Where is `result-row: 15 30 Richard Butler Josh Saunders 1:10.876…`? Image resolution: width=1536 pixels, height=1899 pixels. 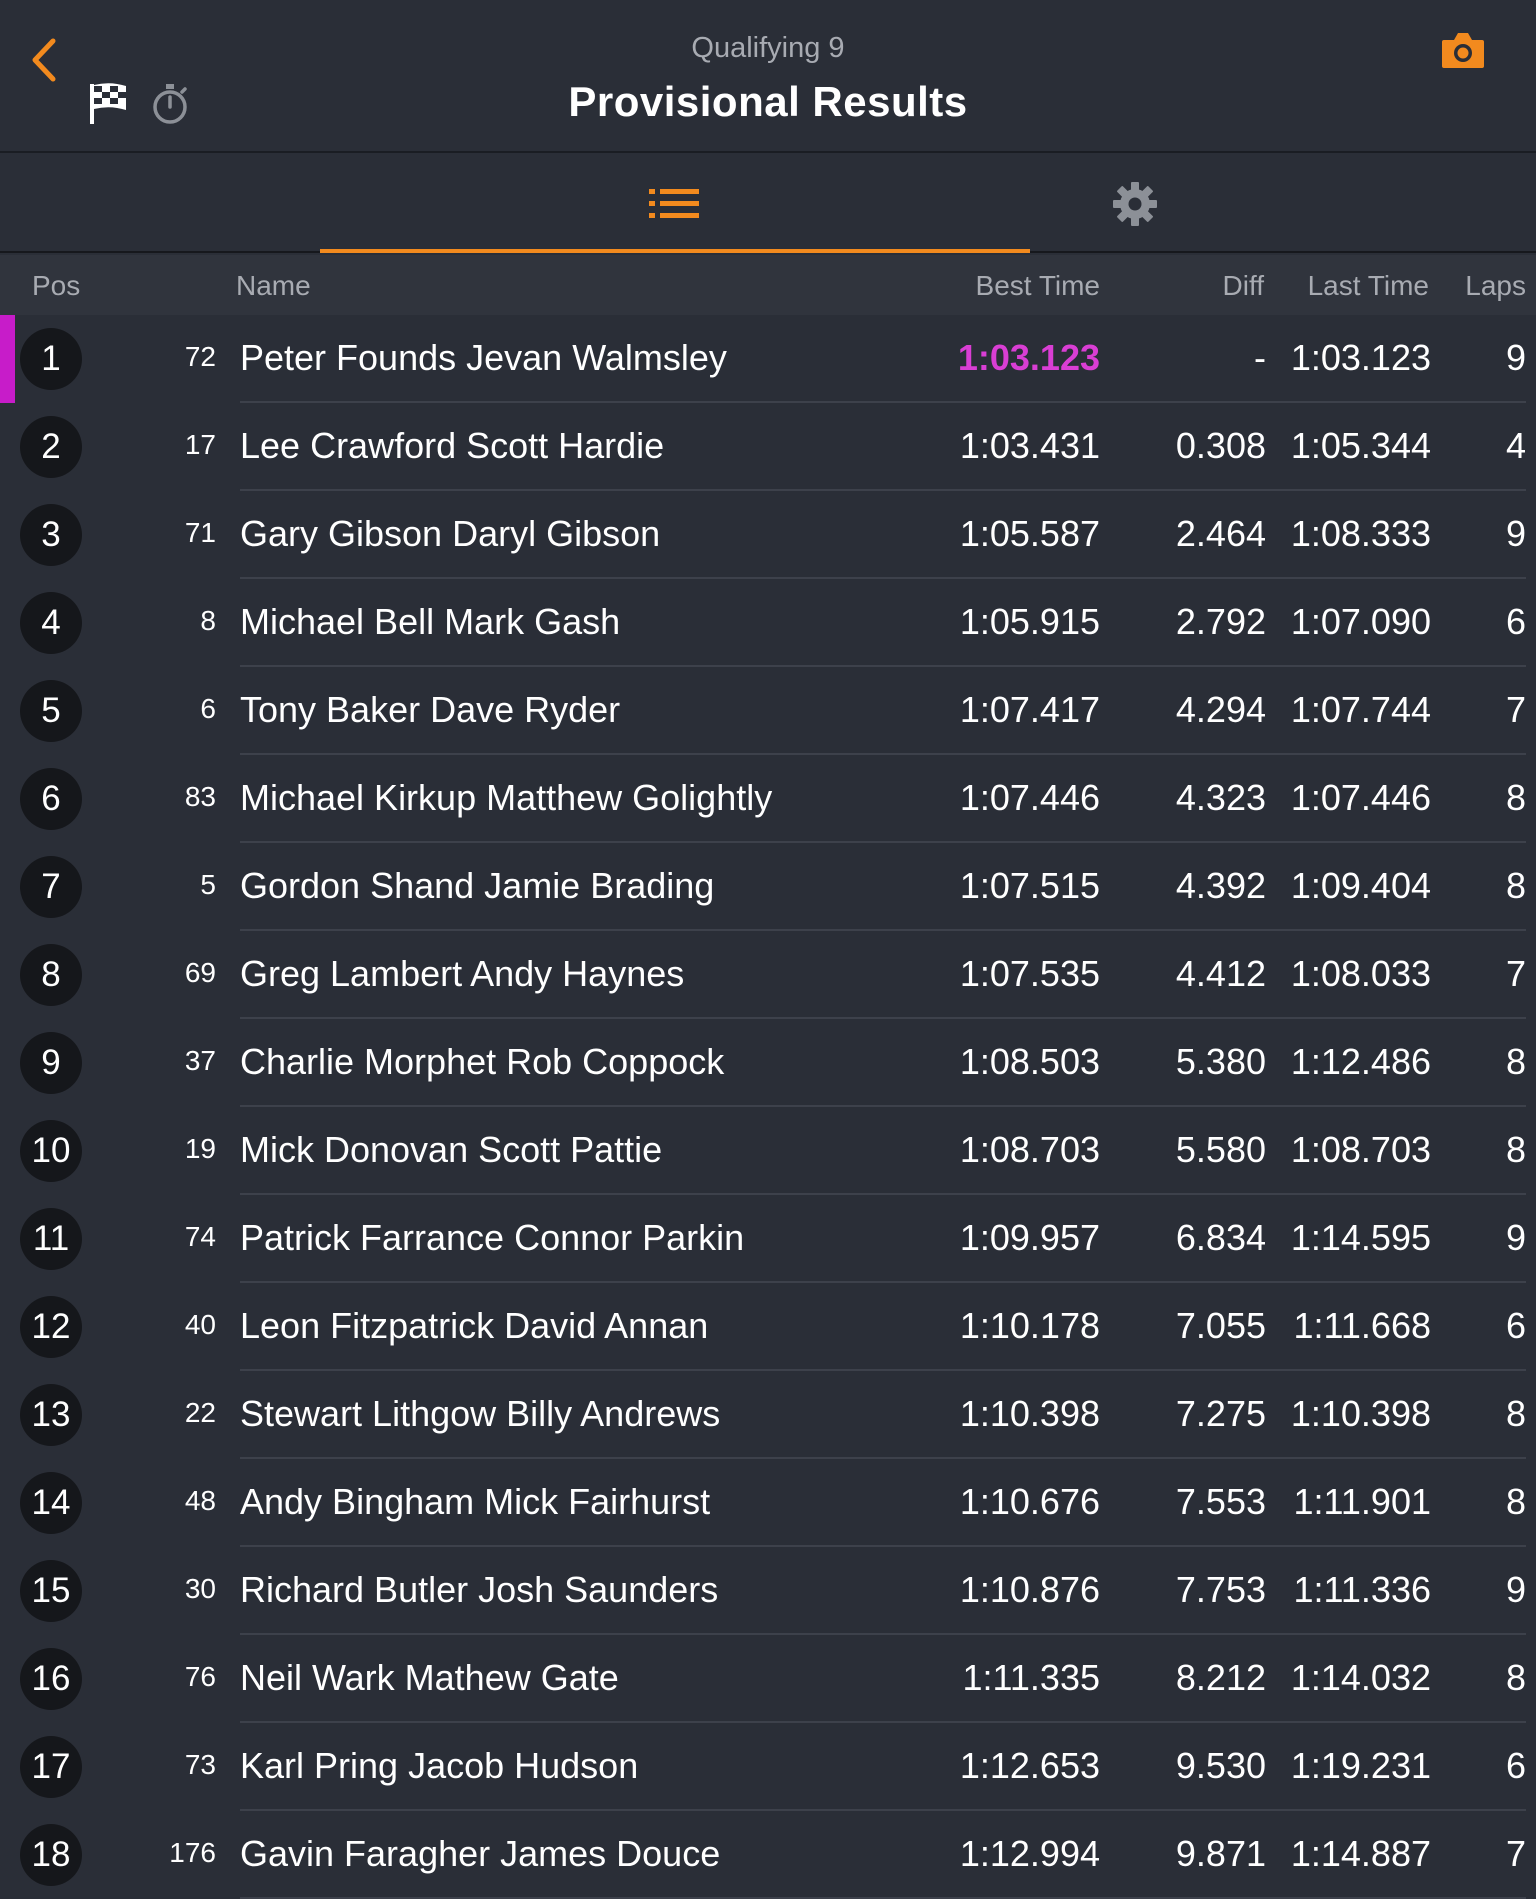 result-row: 15 30 Richard Butler Josh Saunders 1:10.876… is located at coordinates (768, 1591).